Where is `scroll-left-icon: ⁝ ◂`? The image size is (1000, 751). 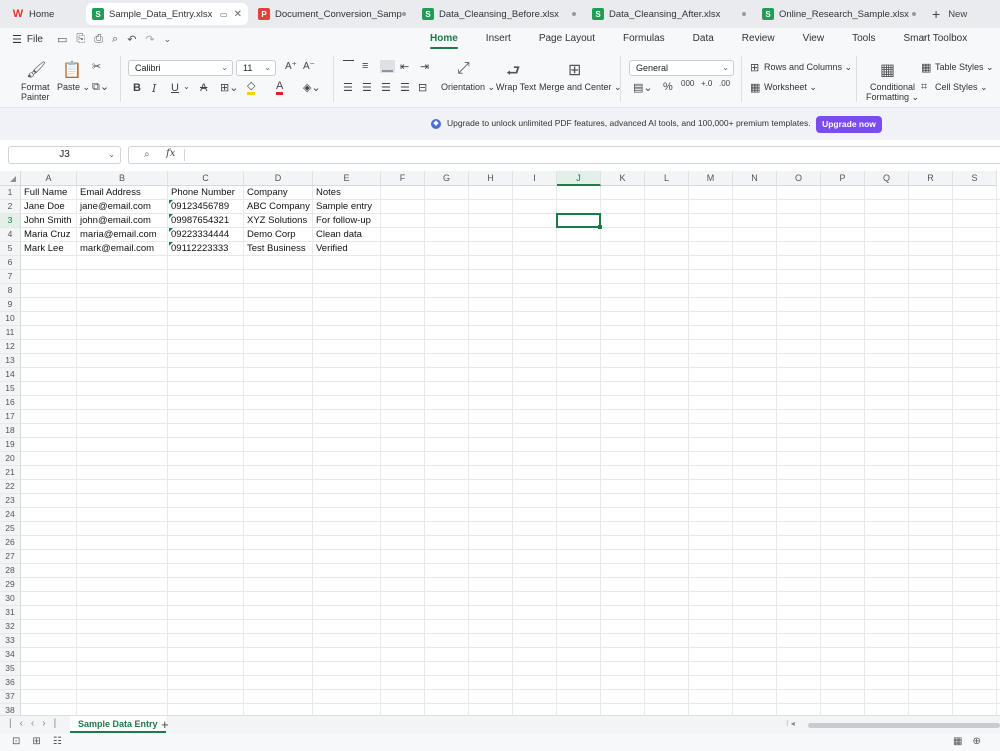 scroll-left-icon: ⁝ ◂ is located at coordinates (790, 723).